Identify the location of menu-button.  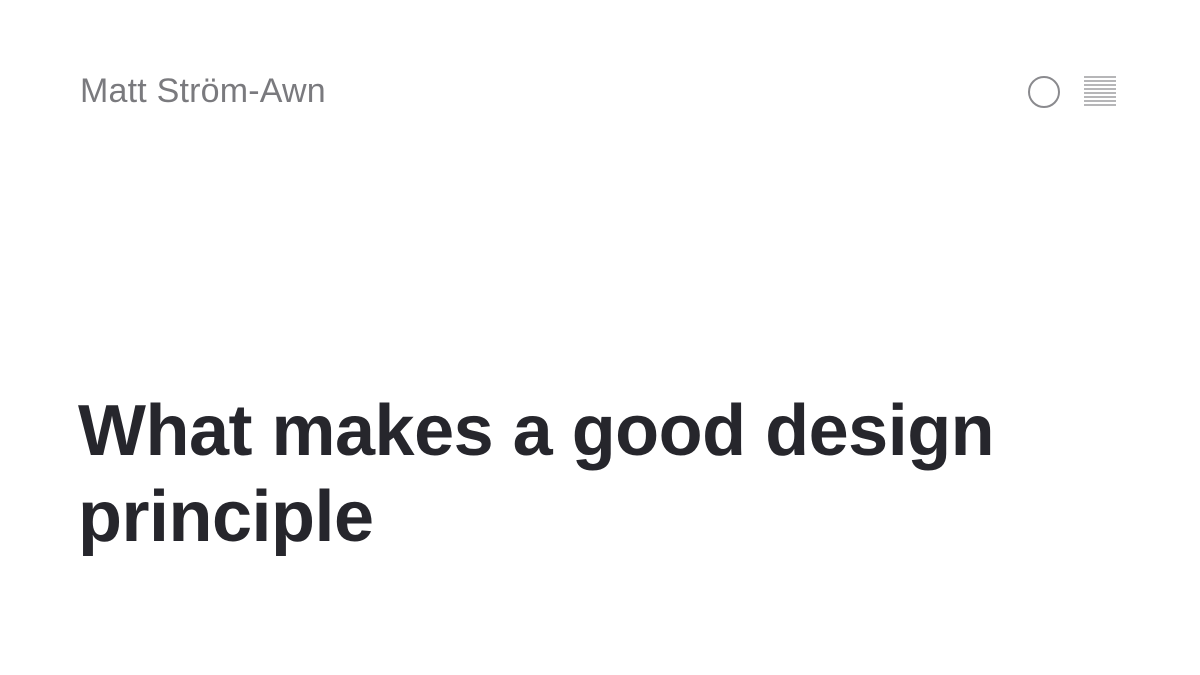
(1100, 92).